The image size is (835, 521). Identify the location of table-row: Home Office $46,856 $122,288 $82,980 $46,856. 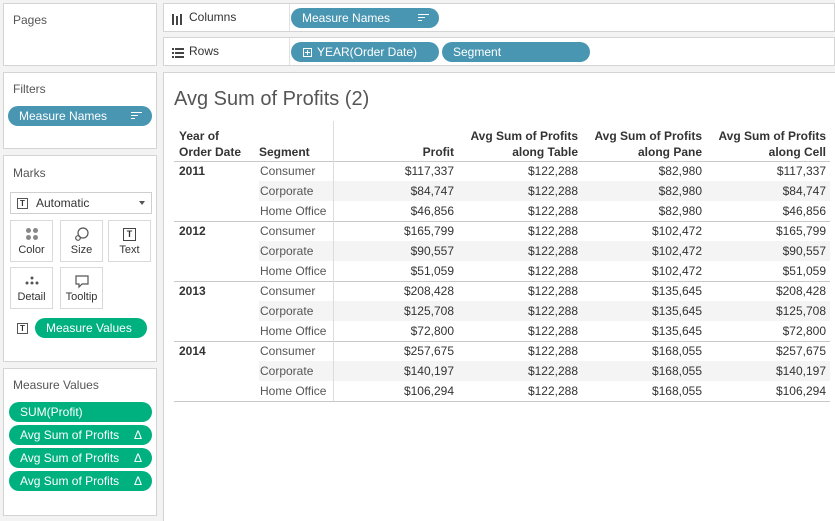
(504, 211).